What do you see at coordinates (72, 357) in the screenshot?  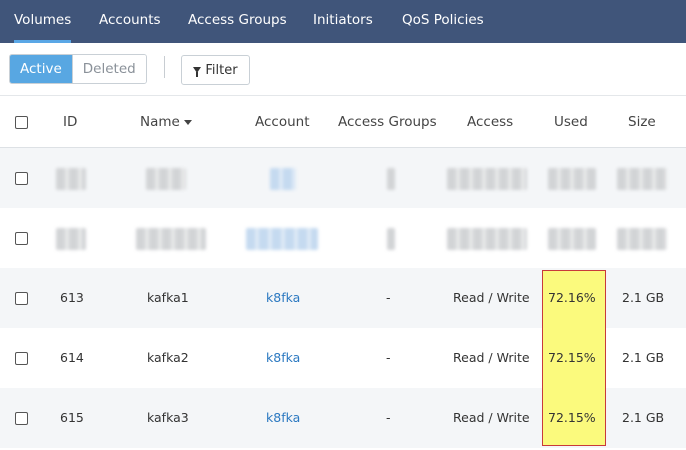 I see `cell-id: 614` at bounding box center [72, 357].